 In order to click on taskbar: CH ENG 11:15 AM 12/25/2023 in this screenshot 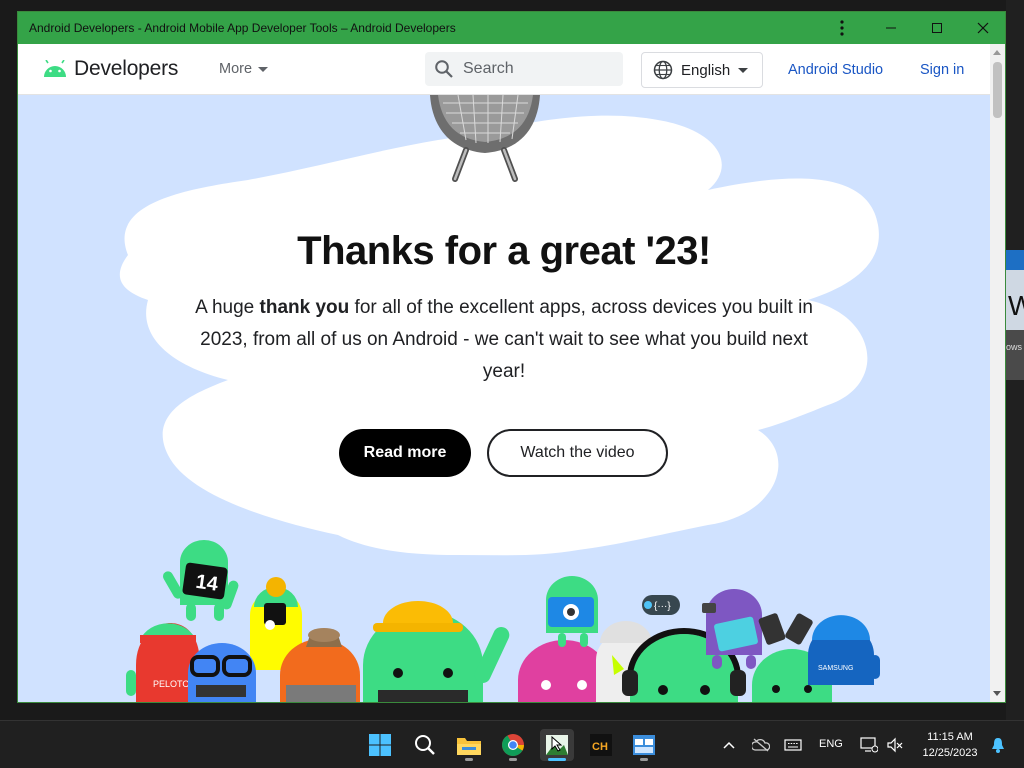, I will do `click(512, 744)`.